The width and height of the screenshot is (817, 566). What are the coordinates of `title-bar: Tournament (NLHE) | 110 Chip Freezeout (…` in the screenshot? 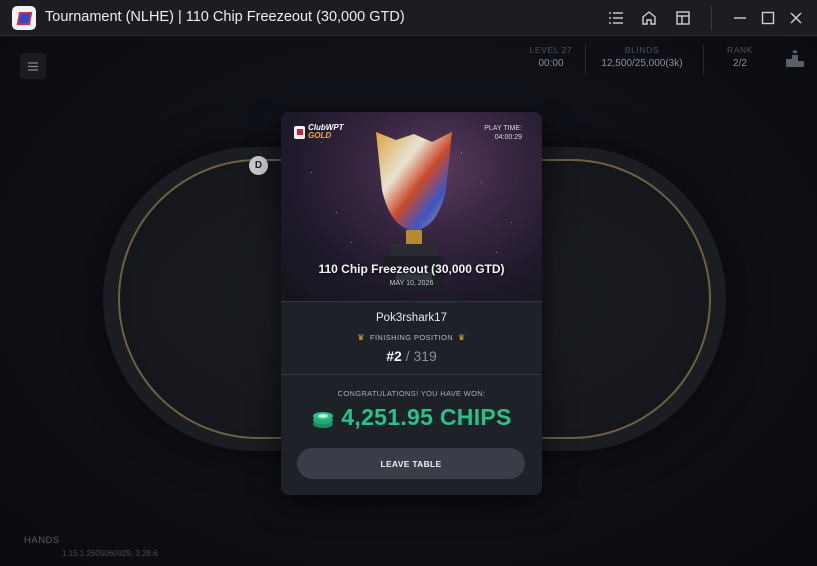 It's located at (408, 18).